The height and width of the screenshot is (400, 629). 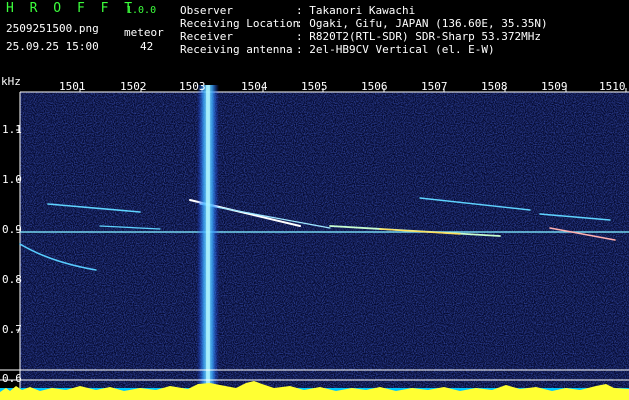 What do you see at coordinates (554, 86) in the screenshot?
I see `x-tick-label: 1509` at bounding box center [554, 86].